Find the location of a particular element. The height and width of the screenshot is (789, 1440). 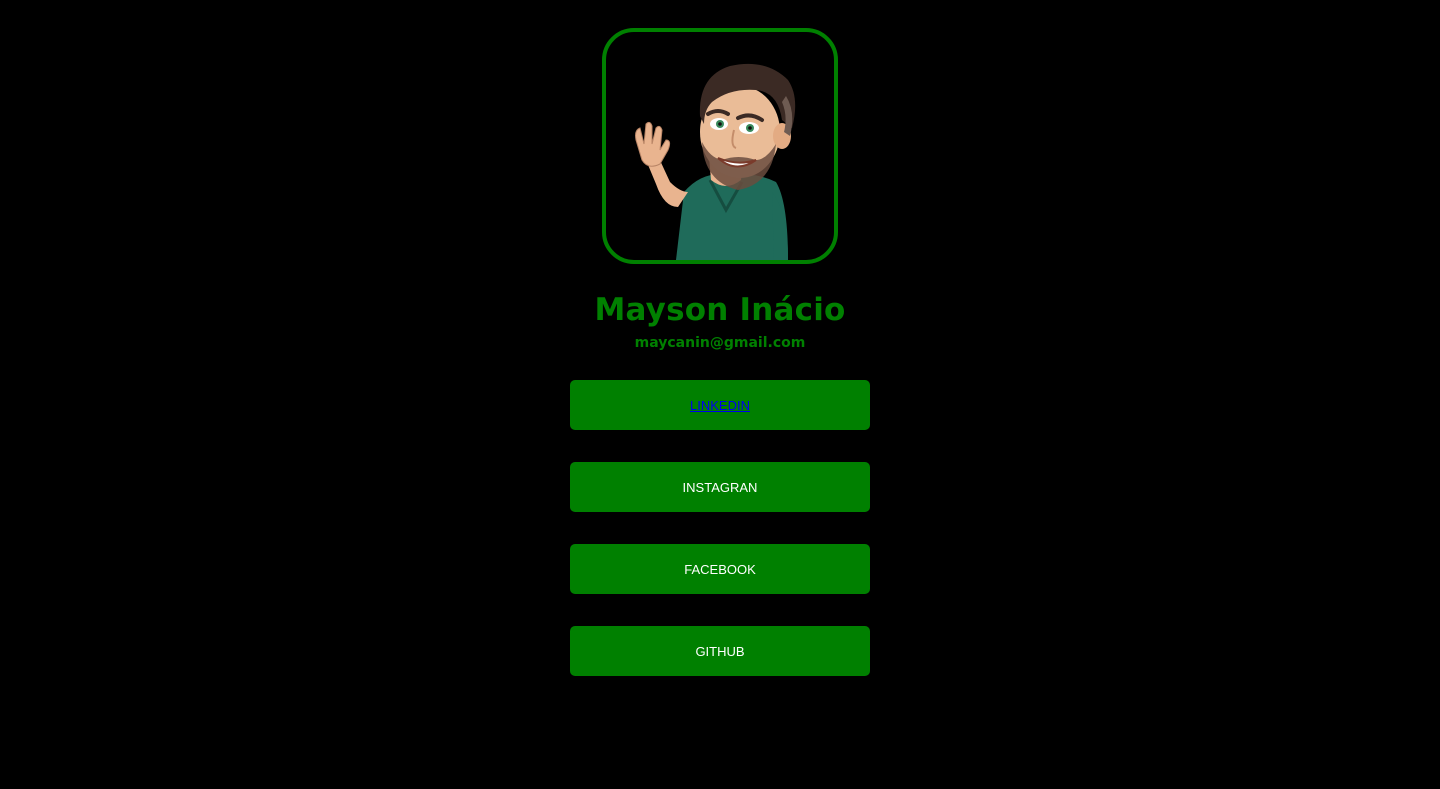

link-list: LINKEDIN INSTAGRAN FACEBOOK GITHUB is located at coordinates (720, 528).